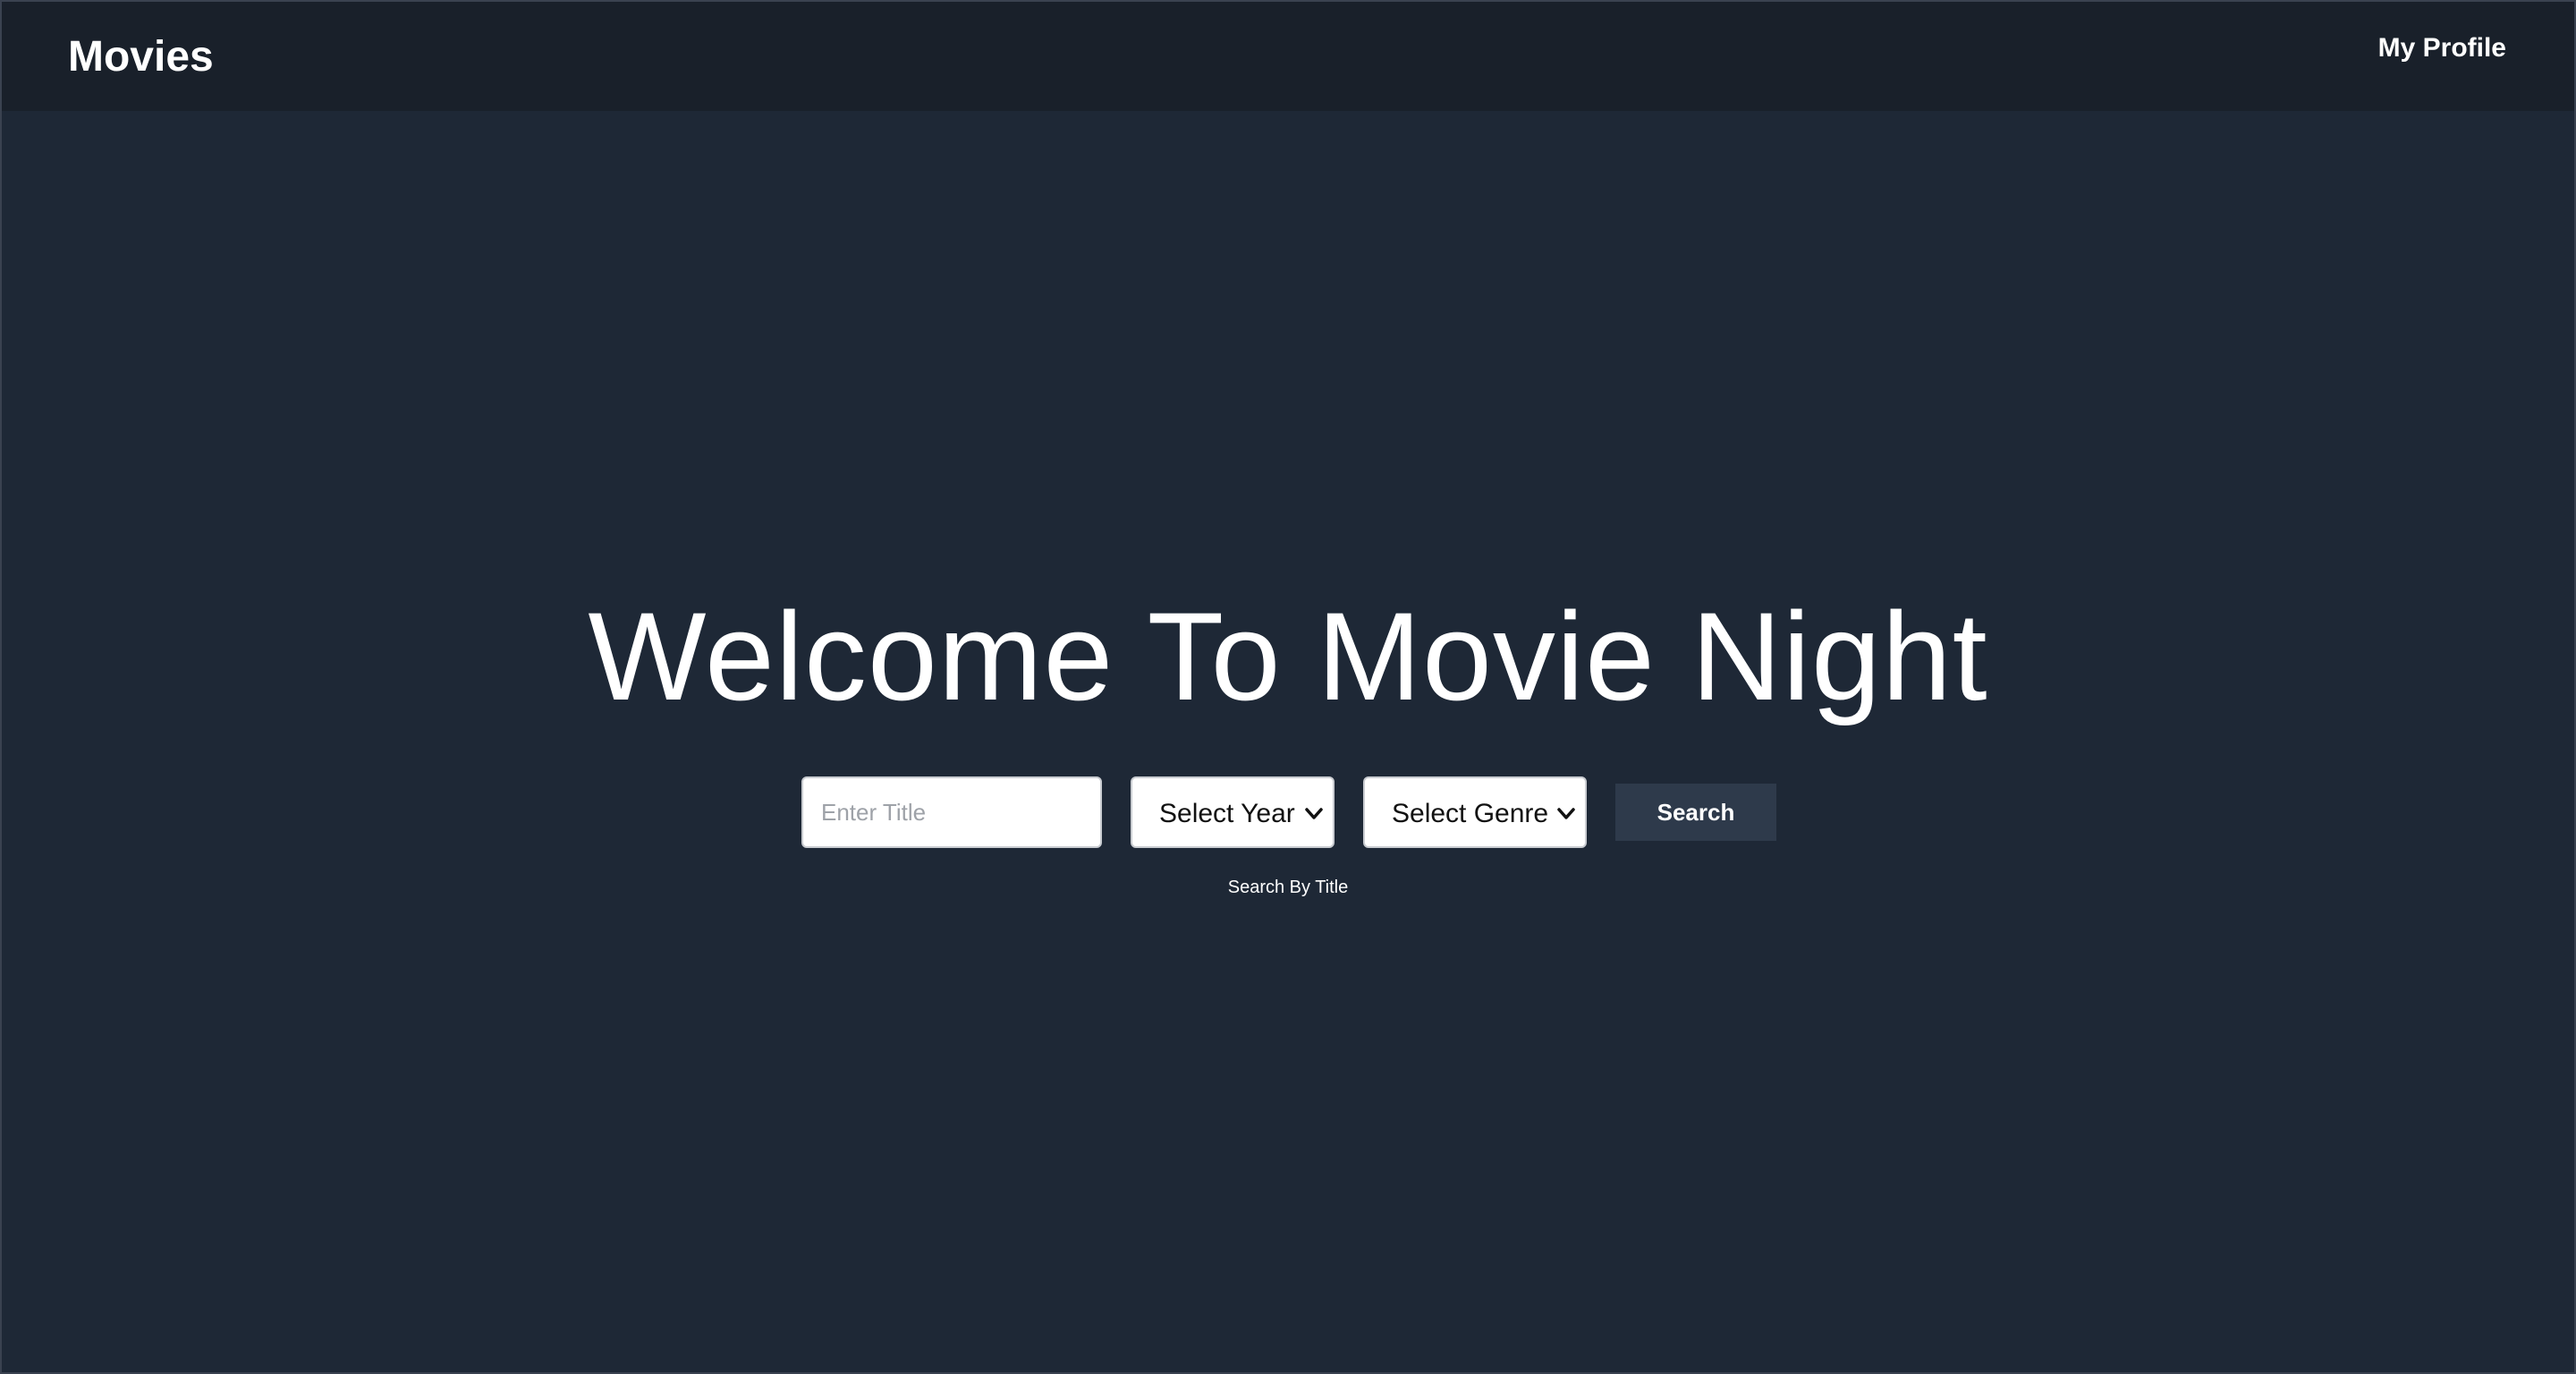 Image resolution: width=2576 pixels, height=1374 pixels. What do you see at coordinates (1288, 56) in the screenshot?
I see `navbar: Movies My Profile` at bounding box center [1288, 56].